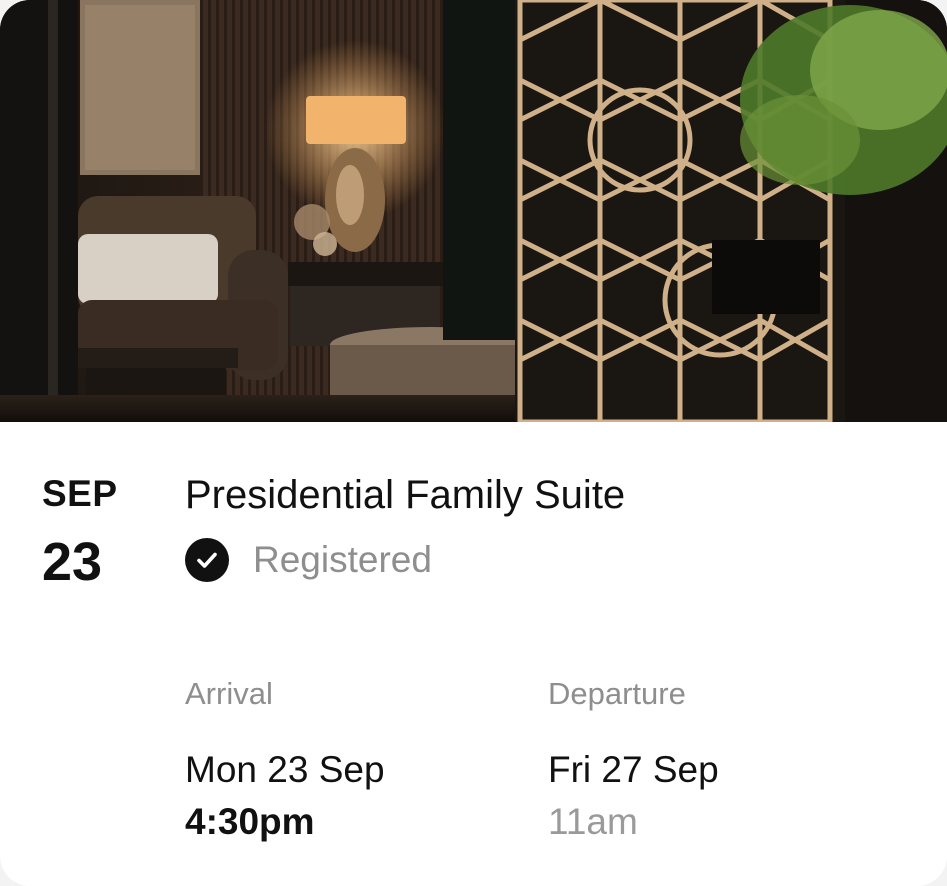  Describe the element at coordinates (405, 495) in the screenshot. I see `room-title: Presidential Family Suite` at that location.